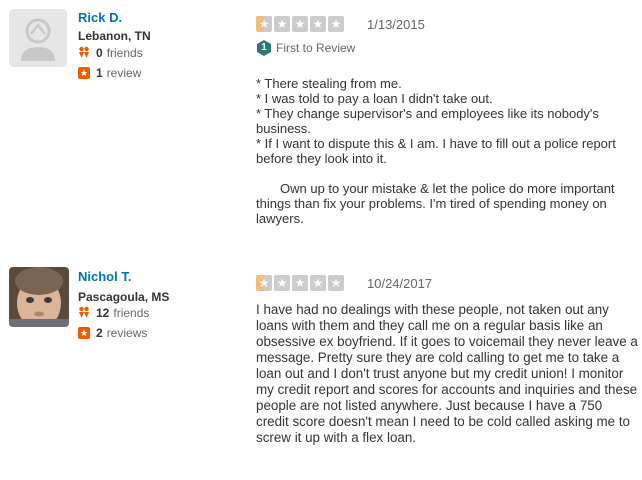  I want to click on user-name: Rick D., so click(100, 17).